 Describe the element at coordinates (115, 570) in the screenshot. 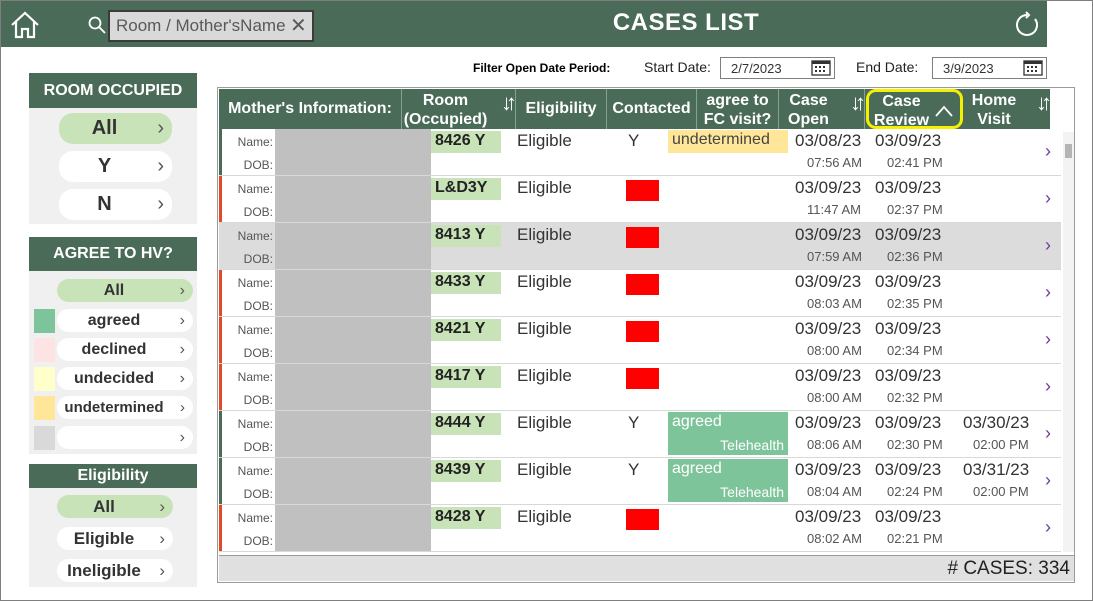

I see `elig-filter-ineligible: Ineligible ›` at that location.